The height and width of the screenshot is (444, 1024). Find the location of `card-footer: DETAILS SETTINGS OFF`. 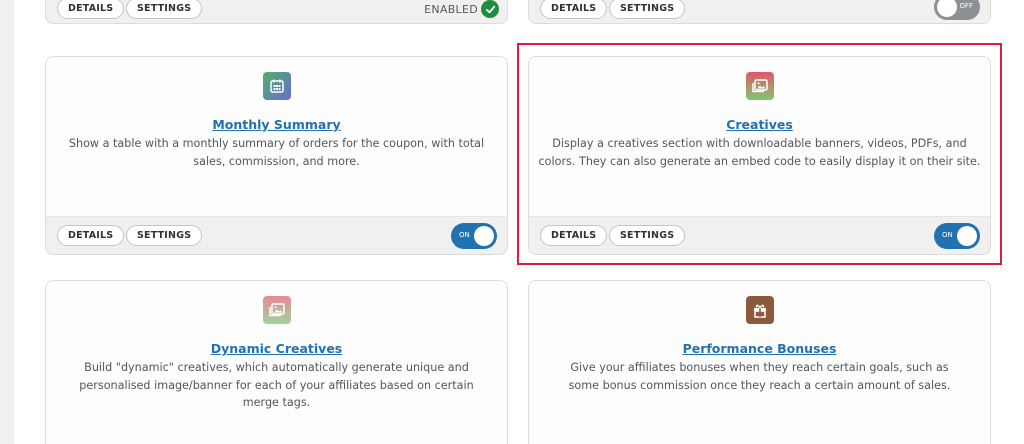

card-footer: DETAILS SETTINGS OFF is located at coordinates (759, 11).